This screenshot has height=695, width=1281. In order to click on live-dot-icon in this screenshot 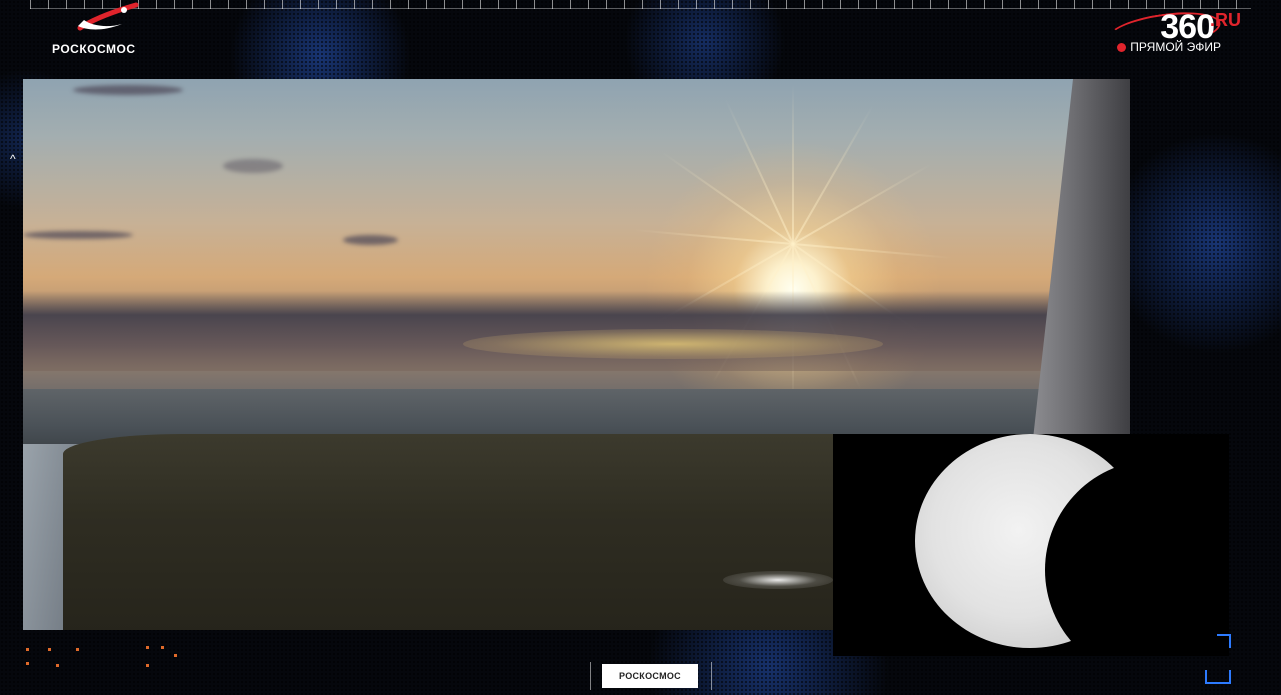, I will do `click(1122, 47)`.